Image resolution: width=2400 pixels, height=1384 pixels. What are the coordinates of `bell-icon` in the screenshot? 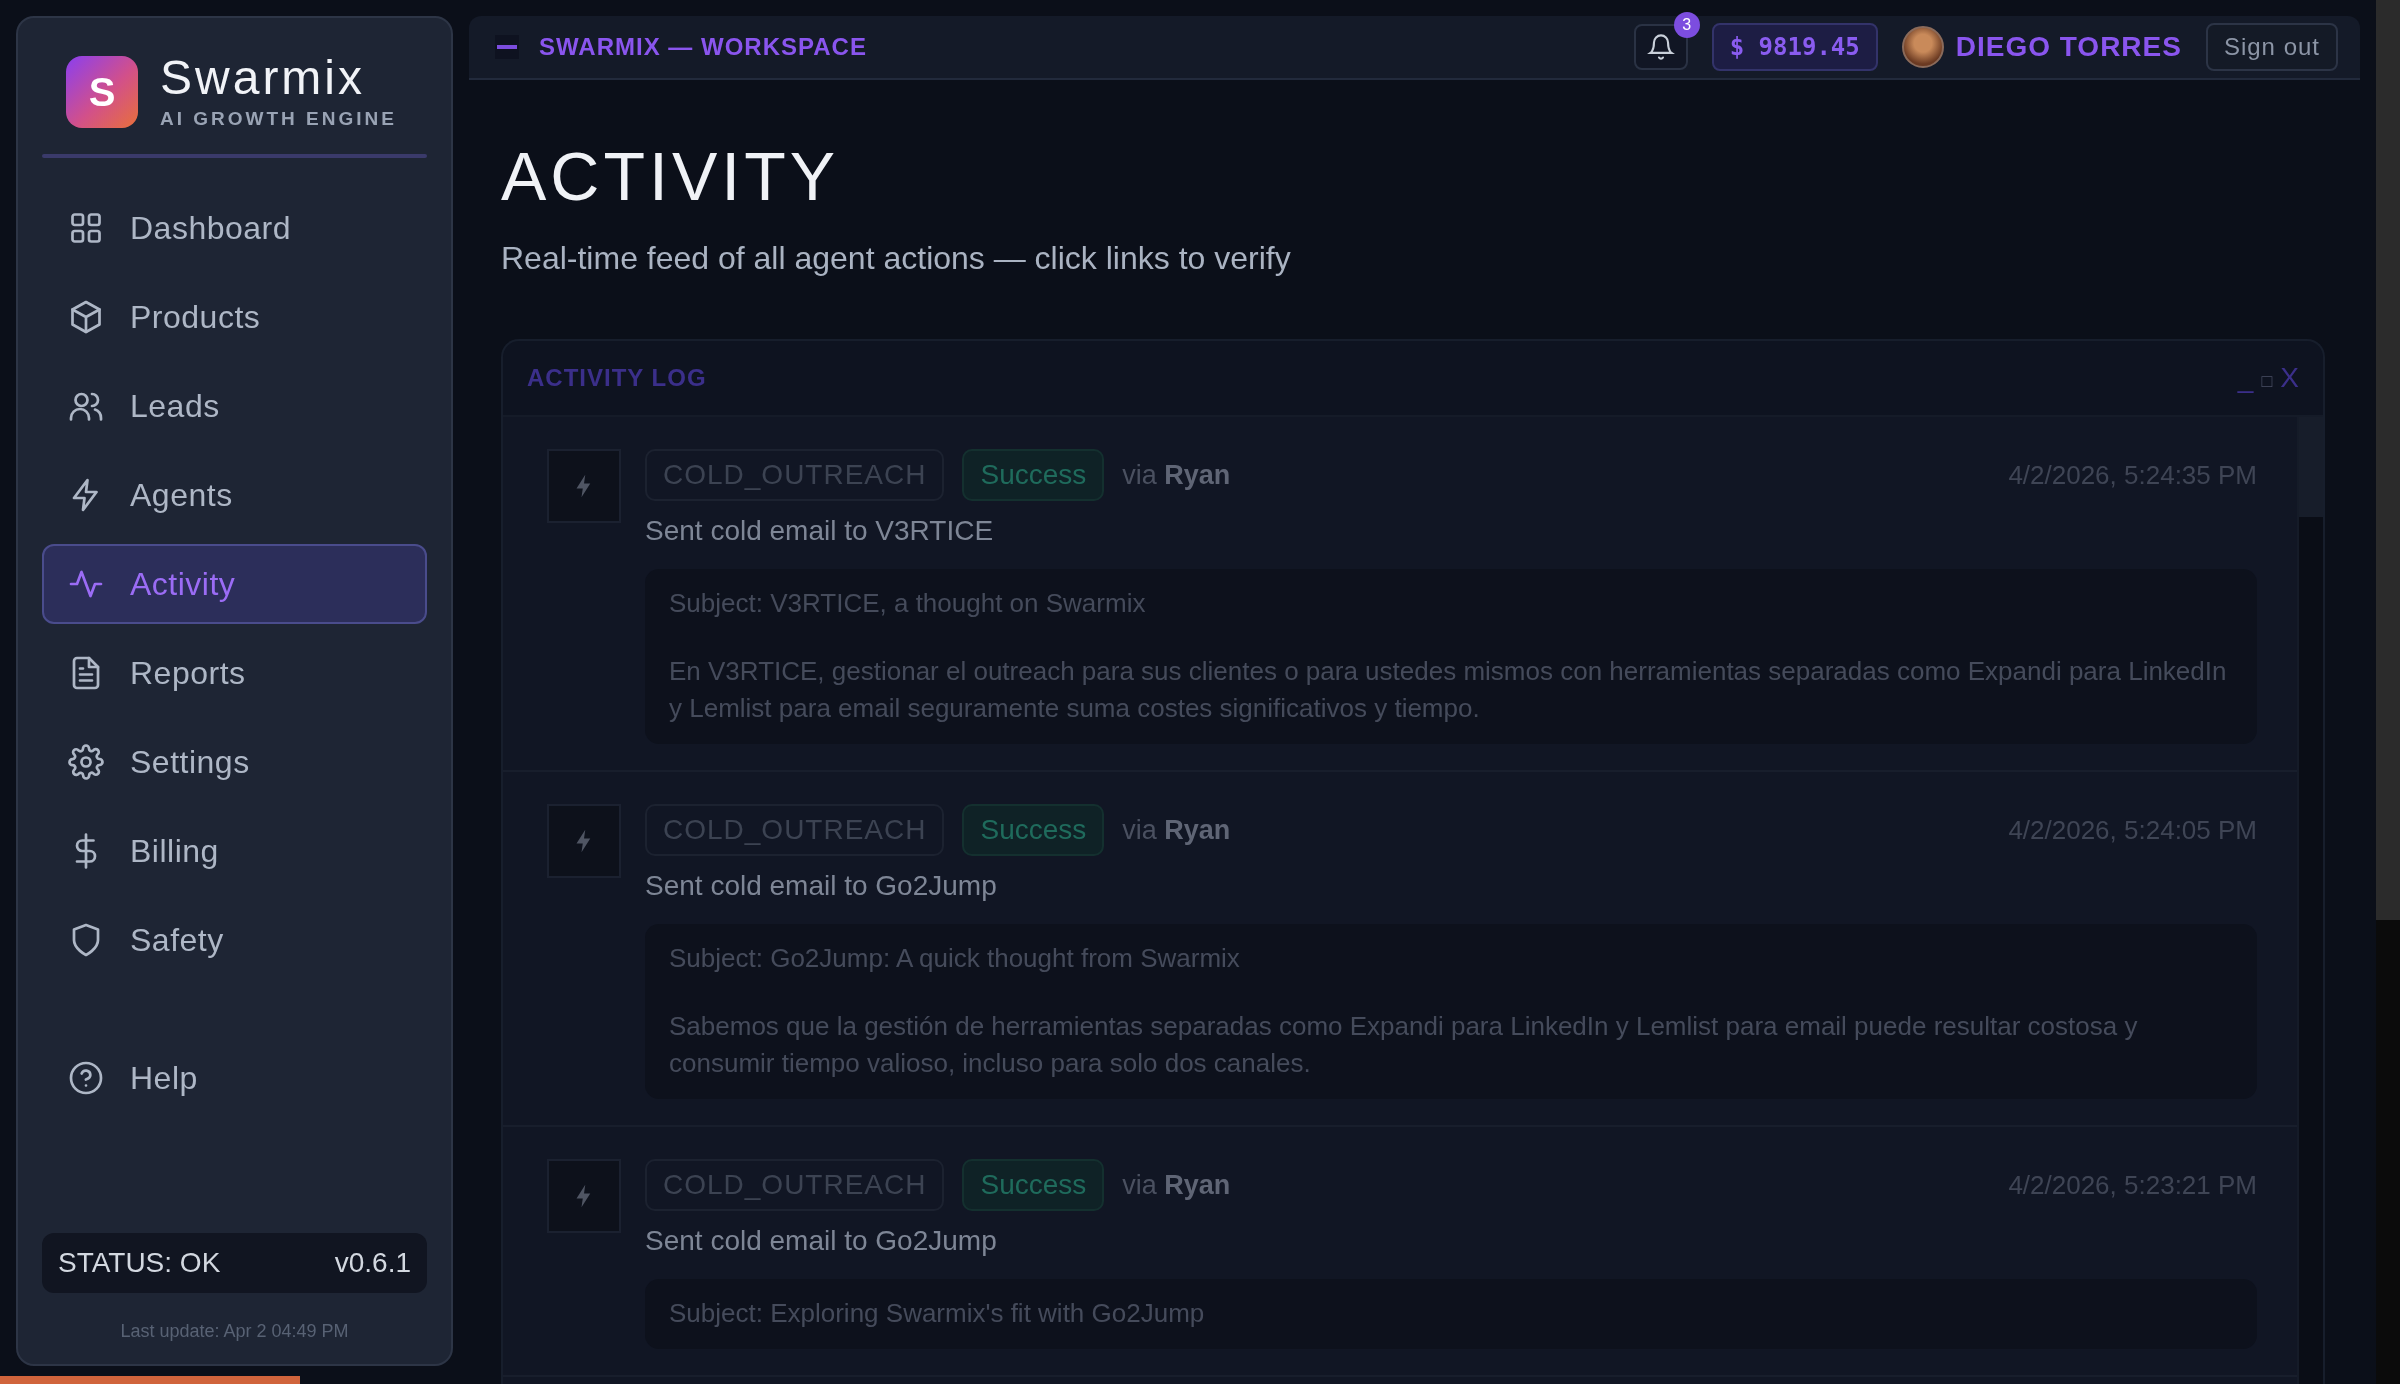 It's located at (1660, 47).